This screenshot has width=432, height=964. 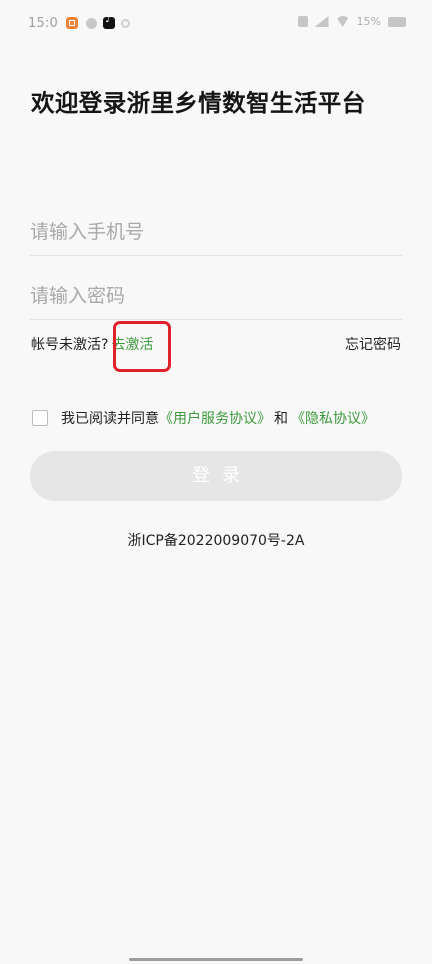 What do you see at coordinates (216, 24) in the screenshot?
I see `status-bar: 15:0 15%` at bounding box center [216, 24].